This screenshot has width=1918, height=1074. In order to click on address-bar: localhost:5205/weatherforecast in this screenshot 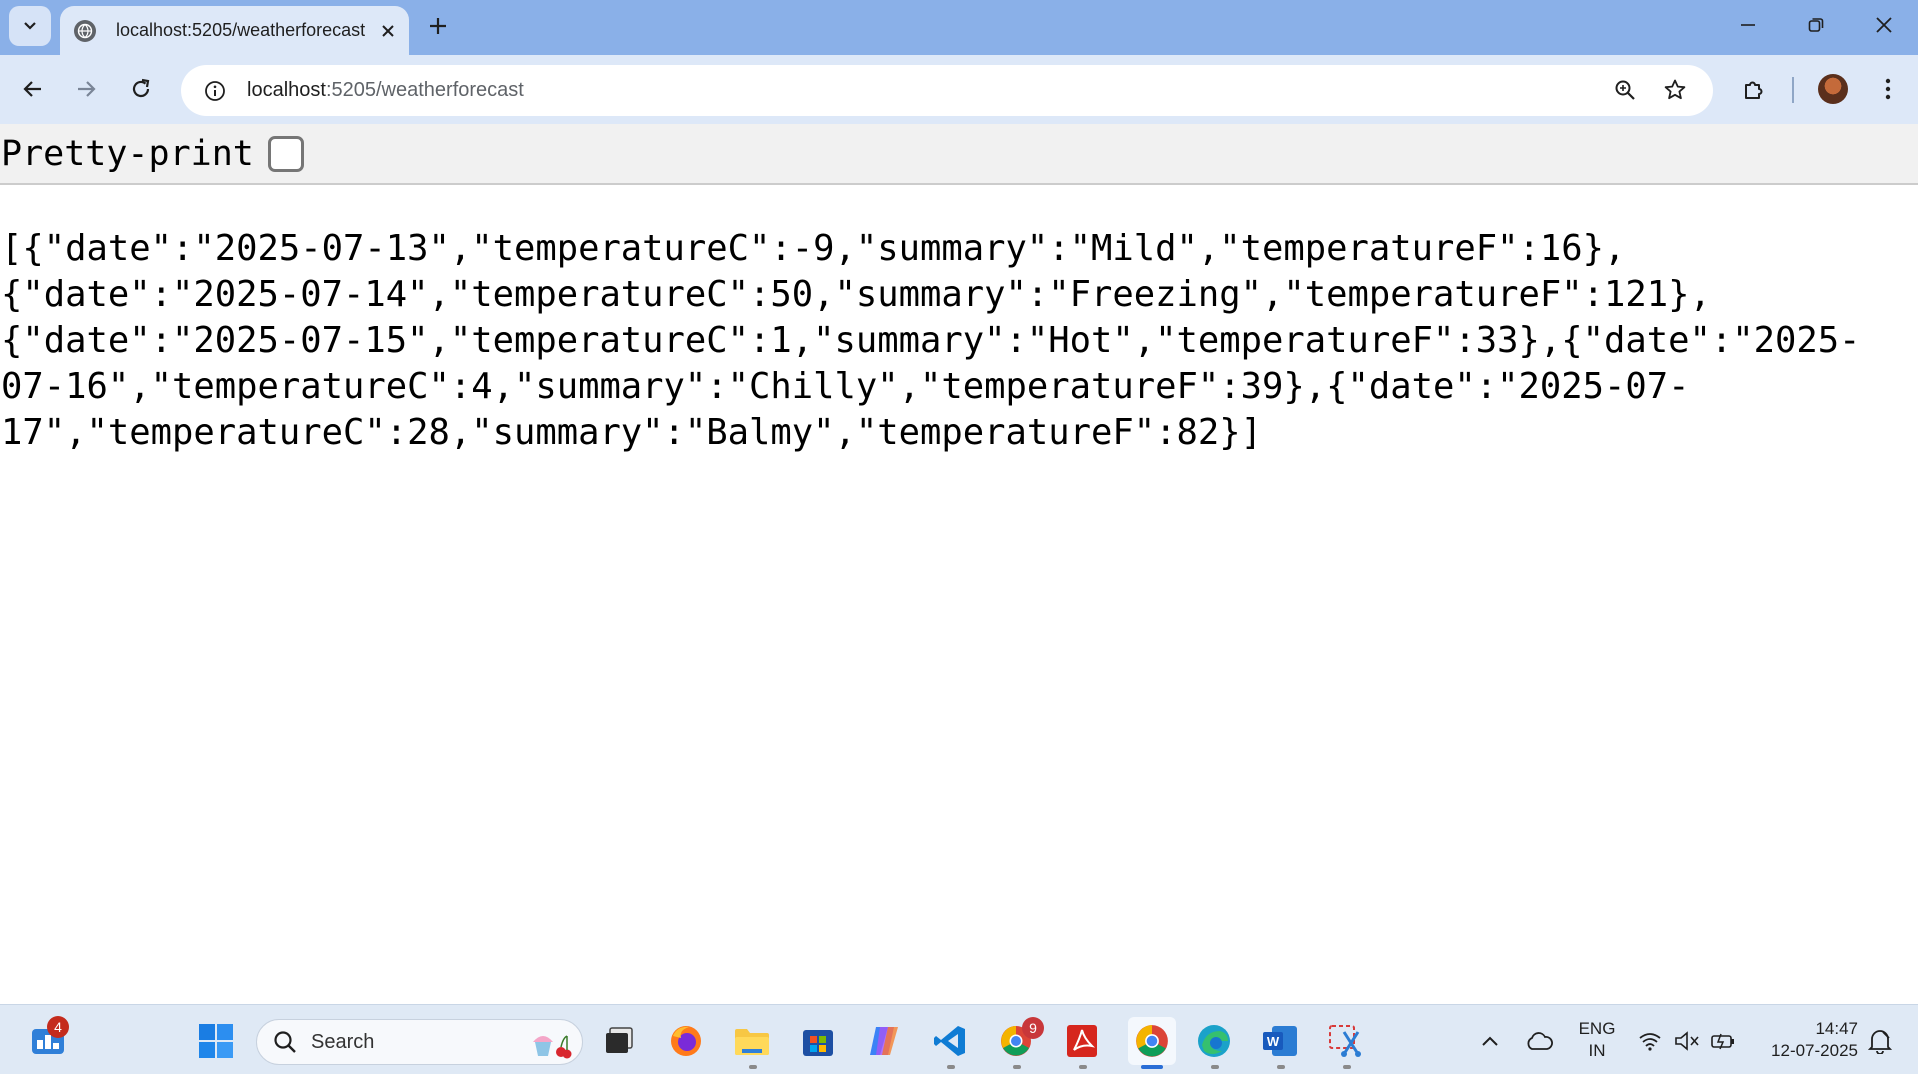, I will do `click(947, 90)`.